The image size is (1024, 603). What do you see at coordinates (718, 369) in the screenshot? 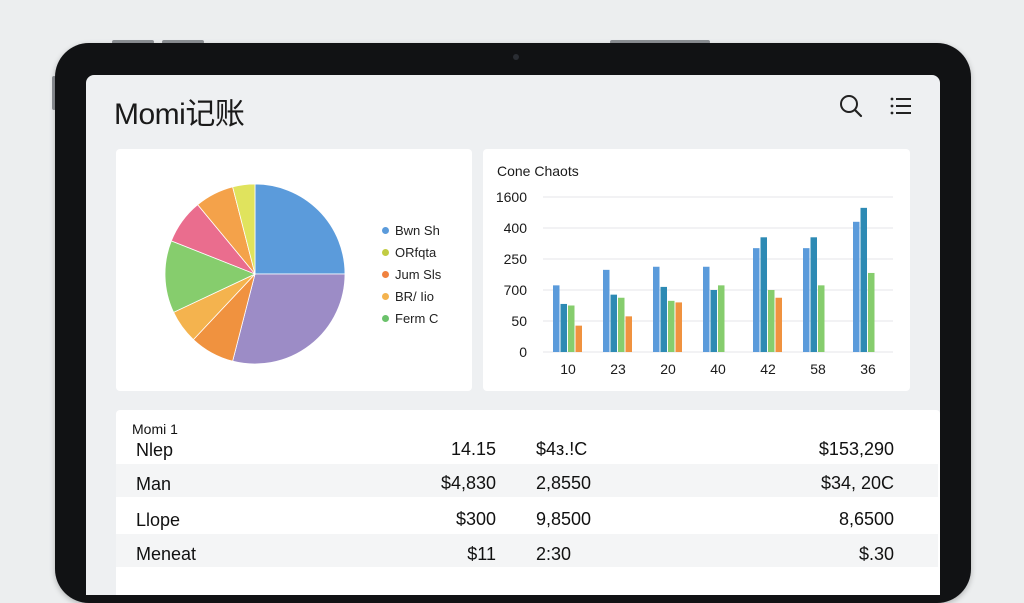
I see `x-tick-label: 40` at bounding box center [718, 369].